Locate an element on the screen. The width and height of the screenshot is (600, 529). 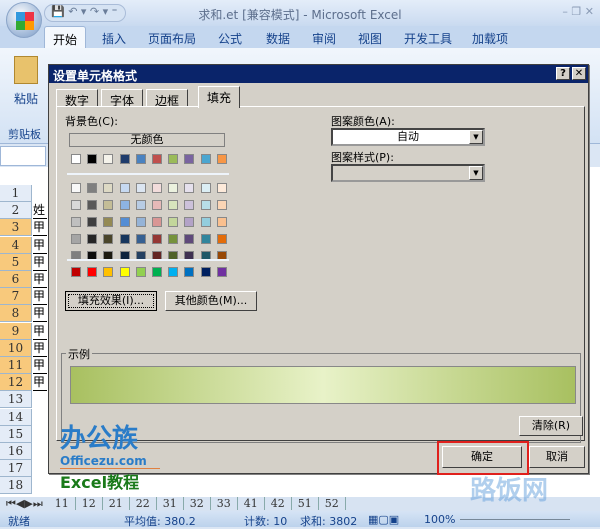
row-header: 10 is located at coordinates (16, 348).